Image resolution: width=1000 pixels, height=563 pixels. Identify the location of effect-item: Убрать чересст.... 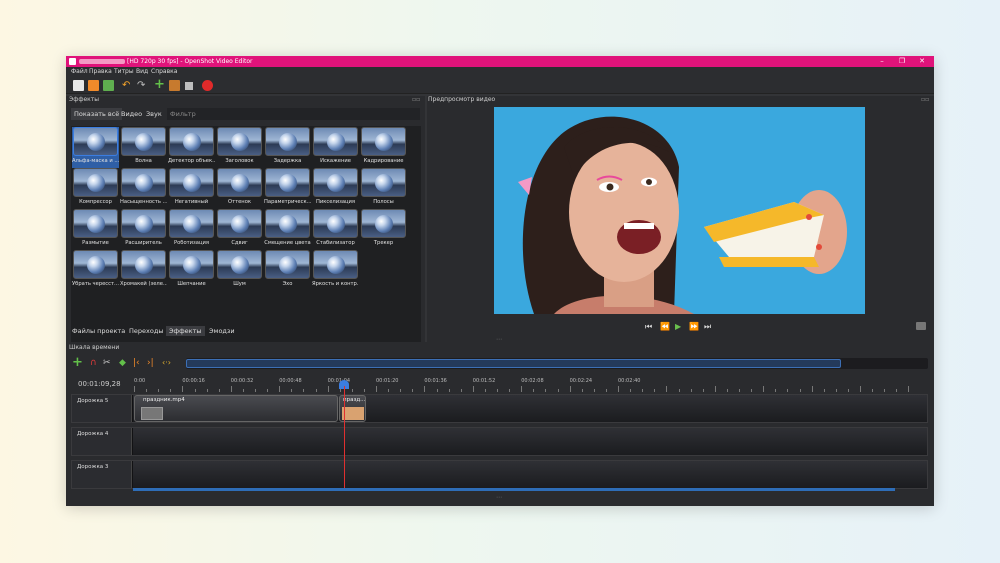
(95, 270).